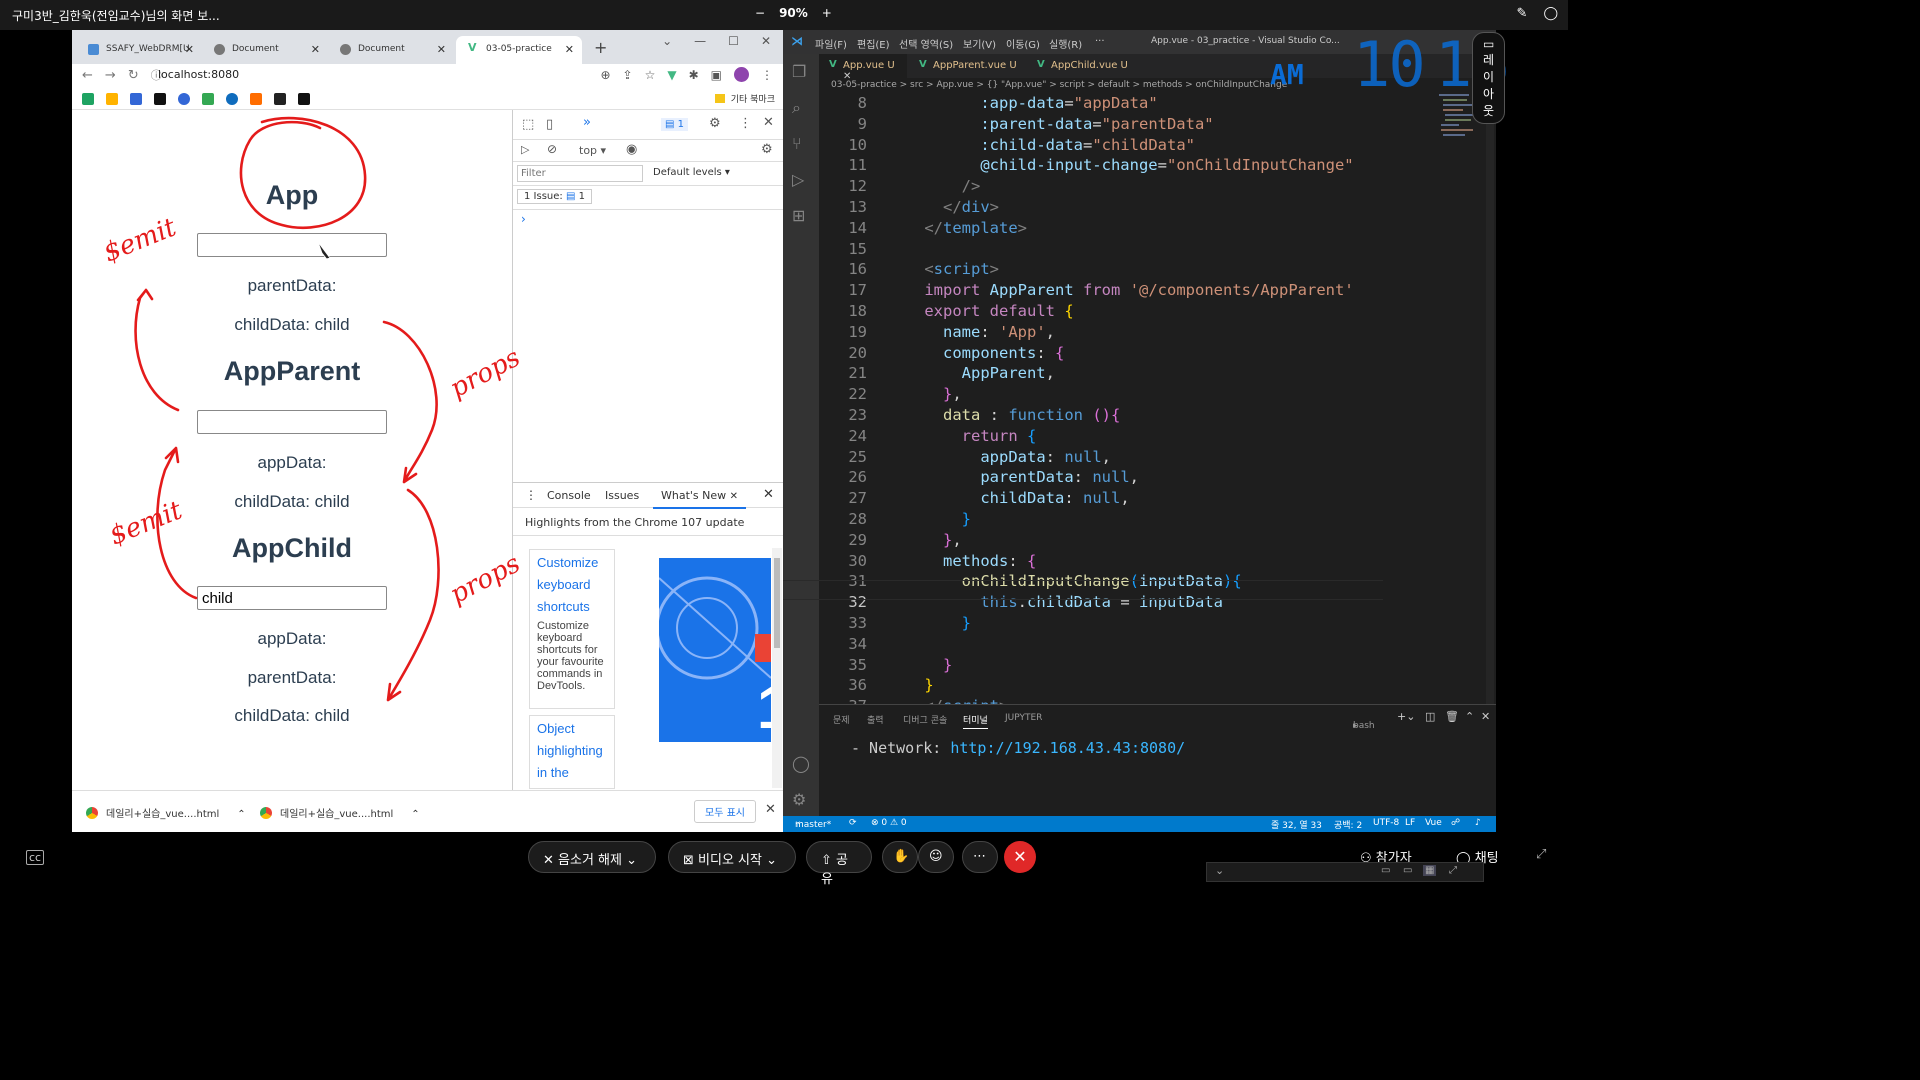 The image size is (1920, 1080). What do you see at coordinates (1067, 748) in the screenshot?
I see `terminal-network-url: http://192.168.43.43:8080/` at bounding box center [1067, 748].